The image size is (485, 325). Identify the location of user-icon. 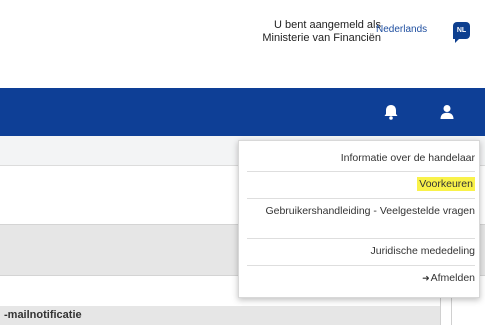
(447, 112).